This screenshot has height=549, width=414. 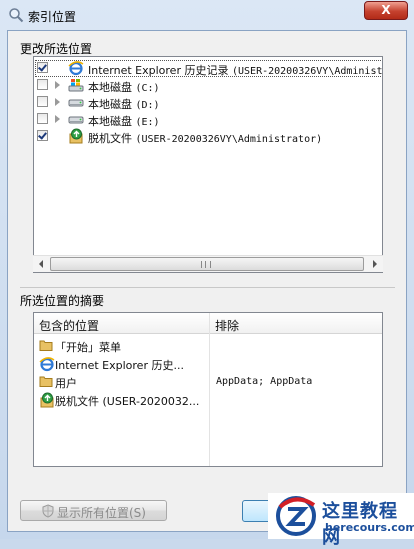 I want to click on column-header-excluded: 排除, so click(x=296, y=323).